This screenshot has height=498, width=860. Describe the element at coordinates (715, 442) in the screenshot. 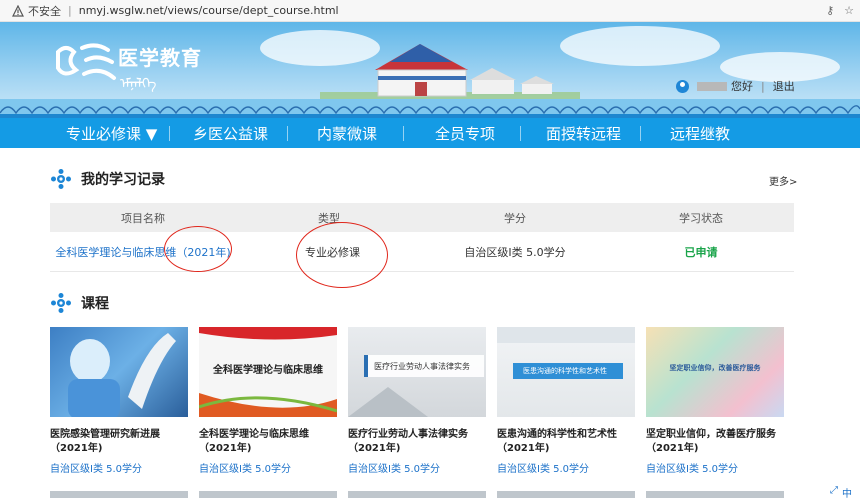

I see `course-title: 坚定职业信仰，改善医疗服务（2021年)` at that location.